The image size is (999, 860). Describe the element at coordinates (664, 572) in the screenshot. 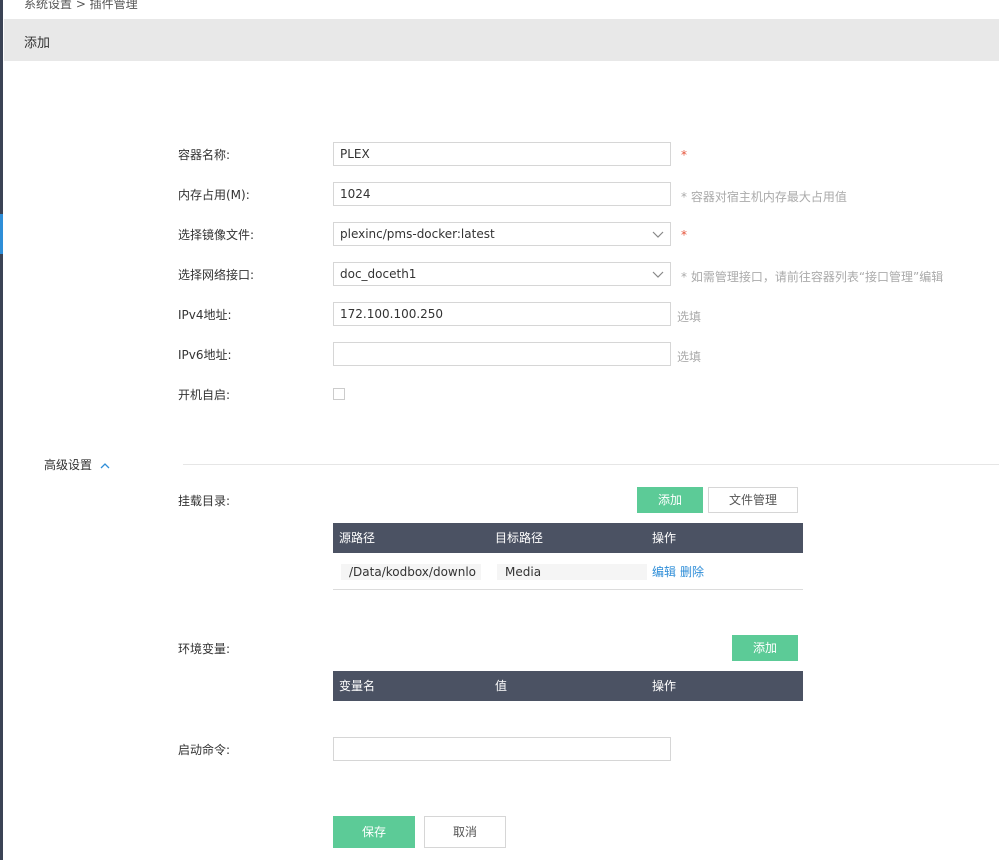

I see `edit-link: 编辑` at that location.